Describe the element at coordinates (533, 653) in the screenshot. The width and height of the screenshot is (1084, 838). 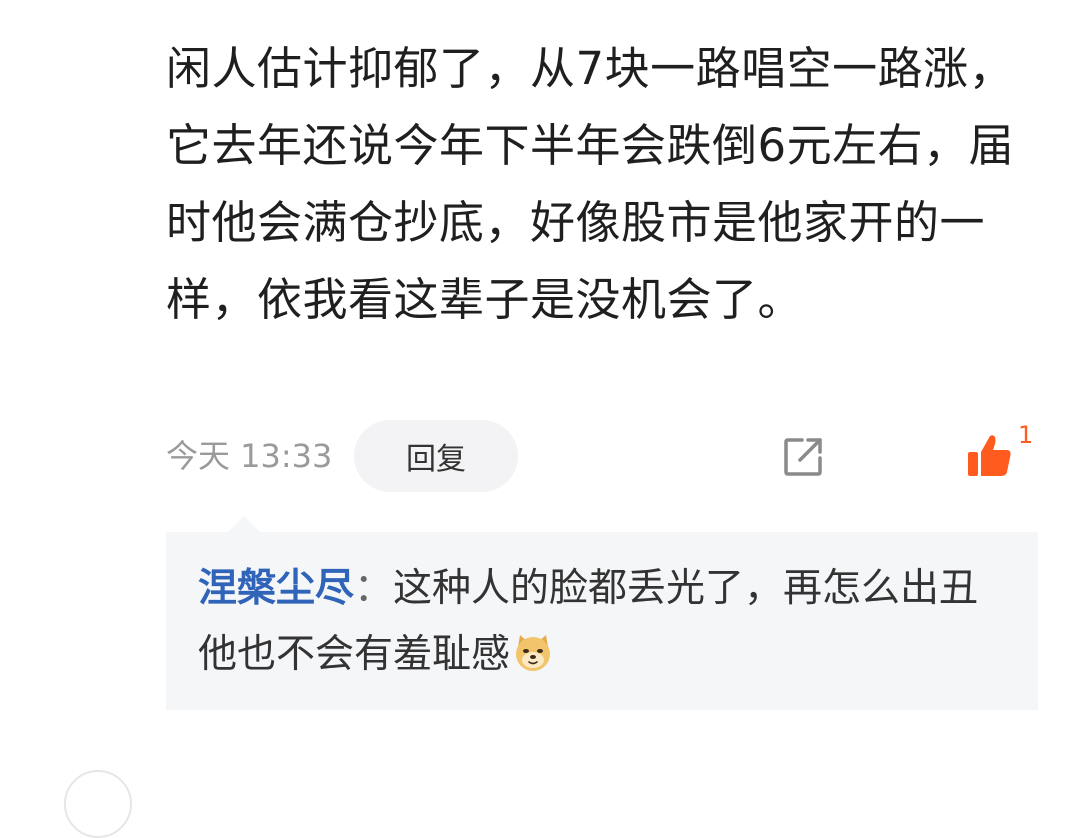
I see `doge-emoji-icon` at that location.